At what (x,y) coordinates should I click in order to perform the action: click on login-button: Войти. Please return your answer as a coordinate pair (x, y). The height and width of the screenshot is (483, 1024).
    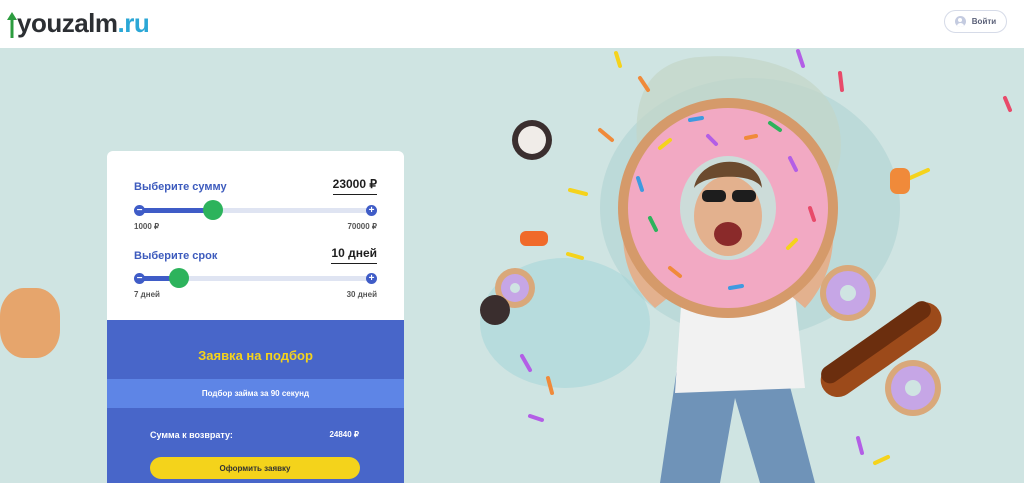
    Looking at the image, I should click on (975, 21).